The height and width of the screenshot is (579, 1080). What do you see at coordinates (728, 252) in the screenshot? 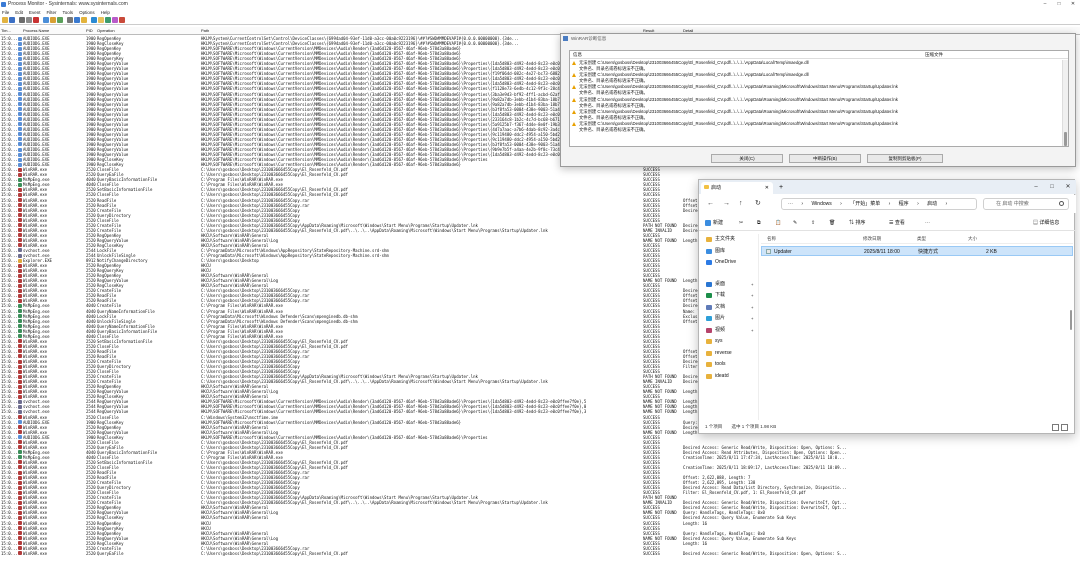
I see `sidebar-item--: 图库` at bounding box center [728, 252].